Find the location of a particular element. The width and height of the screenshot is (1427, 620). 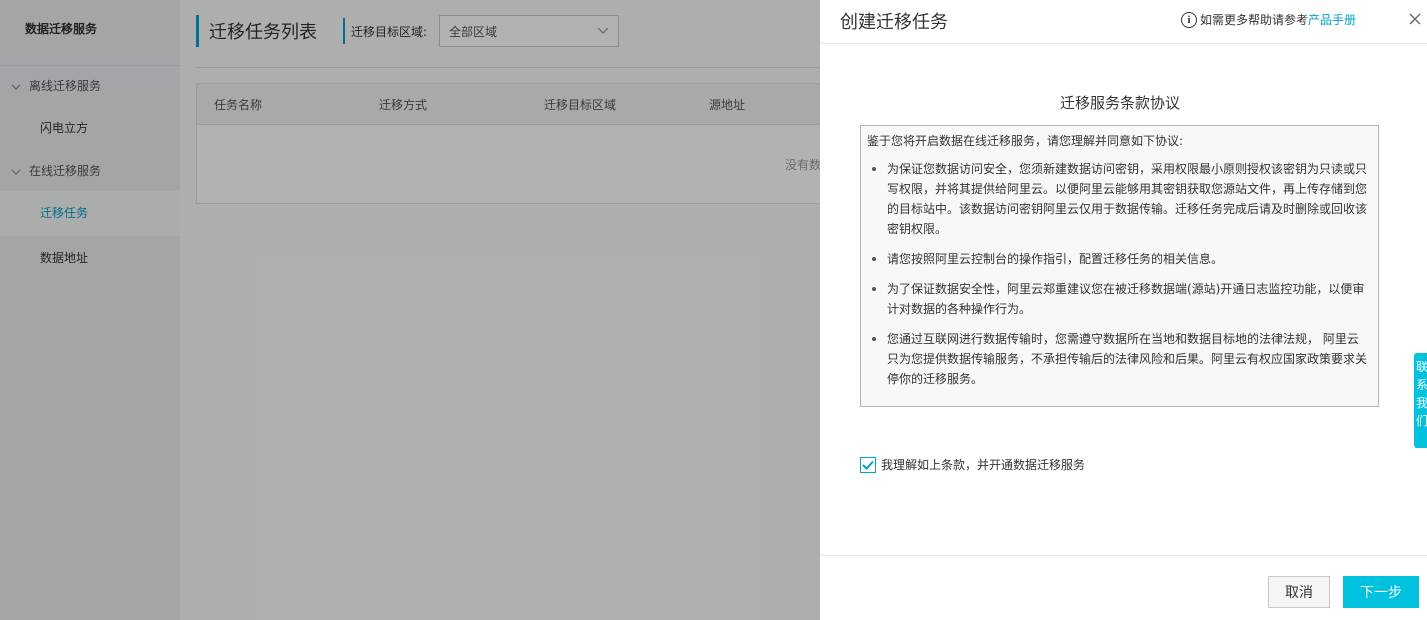

next-button: 下一步 is located at coordinates (1381, 592).